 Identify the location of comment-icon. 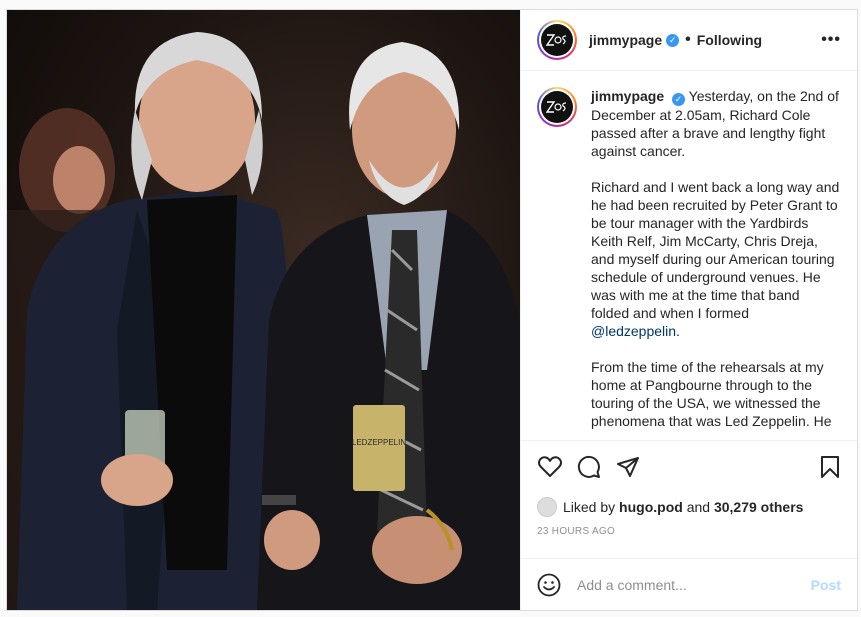
(588, 466).